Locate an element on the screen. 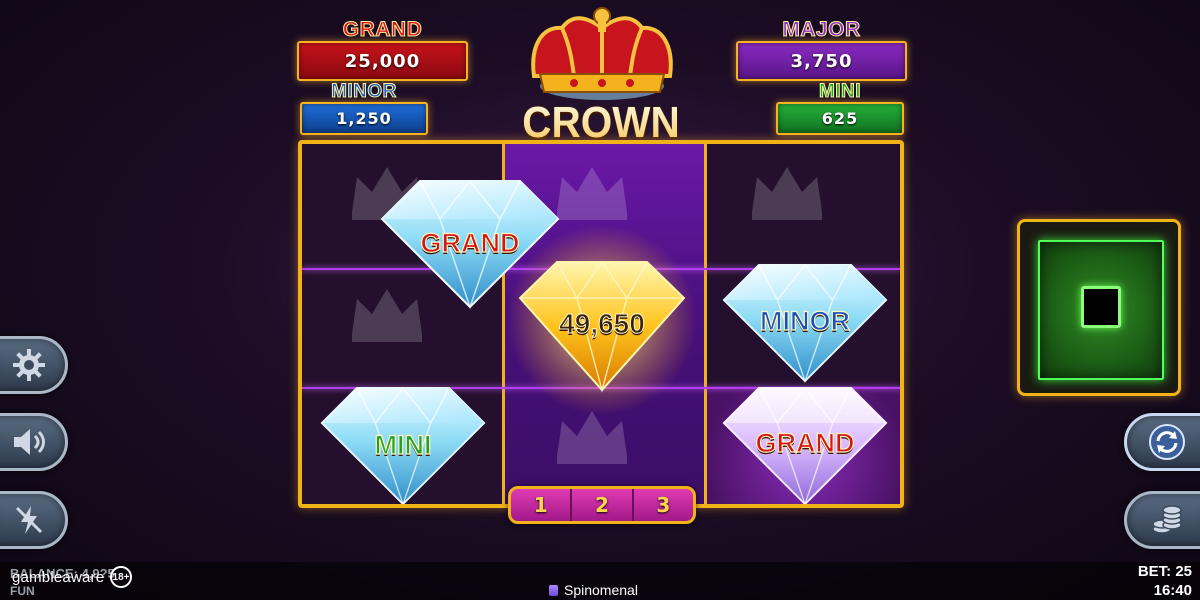 The width and height of the screenshot is (1200, 600). autoplay-icon is located at coordinates (1167, 442).